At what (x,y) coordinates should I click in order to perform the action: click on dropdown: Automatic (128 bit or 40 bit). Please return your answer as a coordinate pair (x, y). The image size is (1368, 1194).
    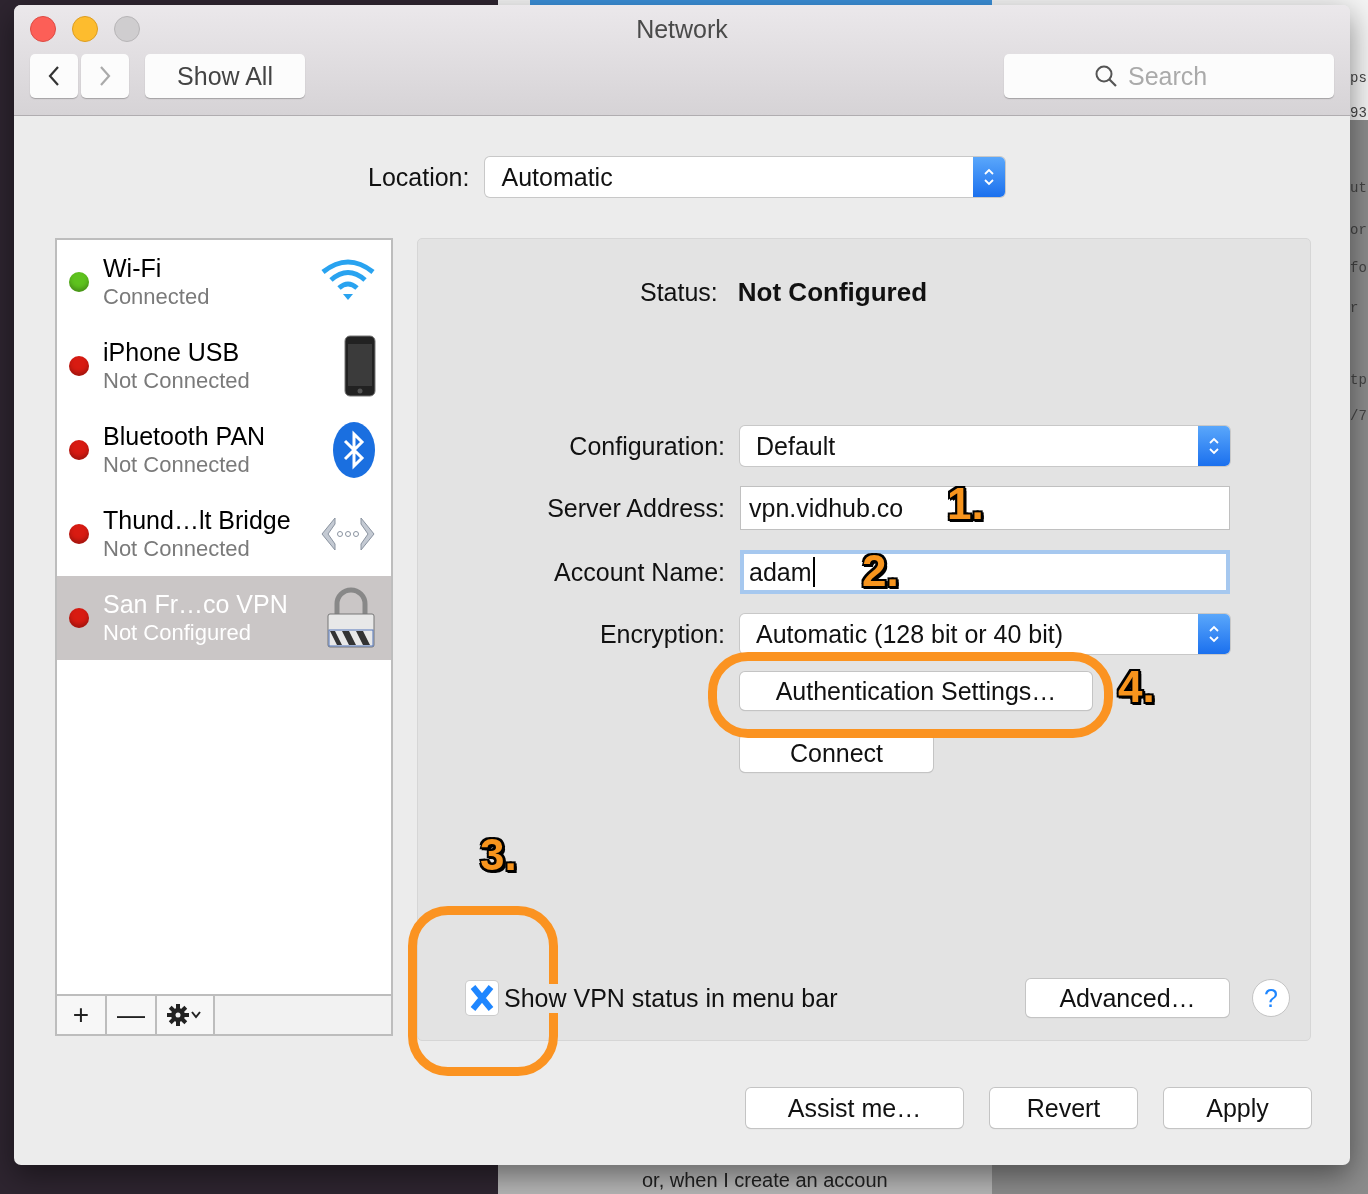
    Looking at the image, I should click on (985, 634).